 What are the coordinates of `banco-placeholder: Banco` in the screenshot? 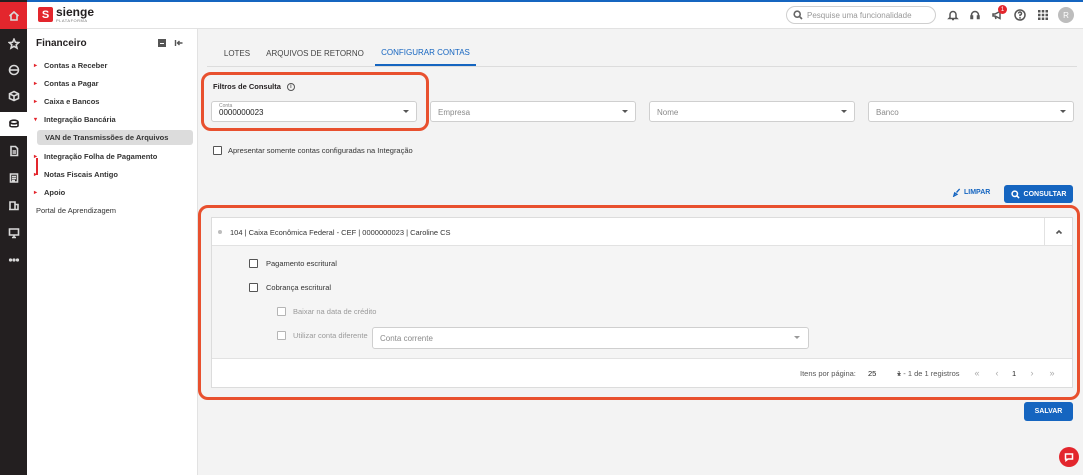 It's located at (887, 112).